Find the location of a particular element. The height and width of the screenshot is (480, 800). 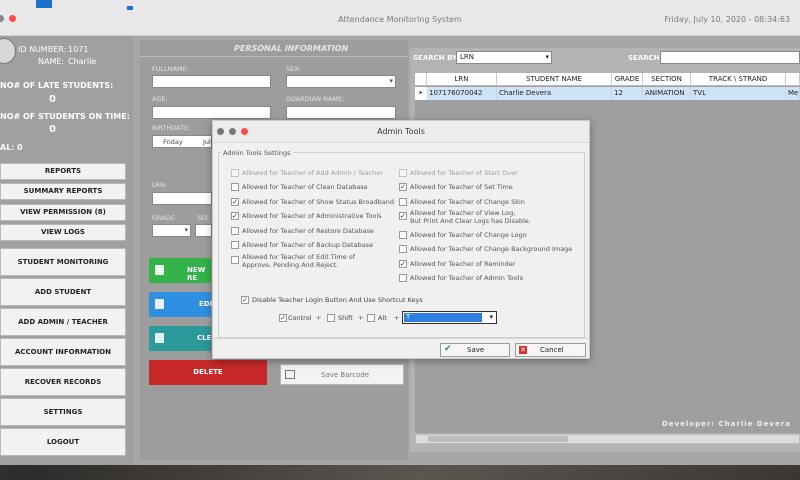

horizontal-scrollbar is located at coordinates (607, 439).